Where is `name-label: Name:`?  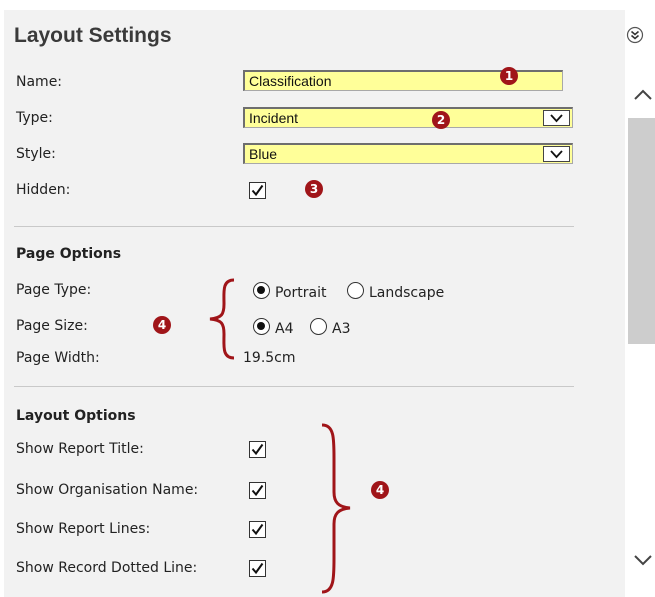 name-label: Name: is located at coordinates (39, 82).